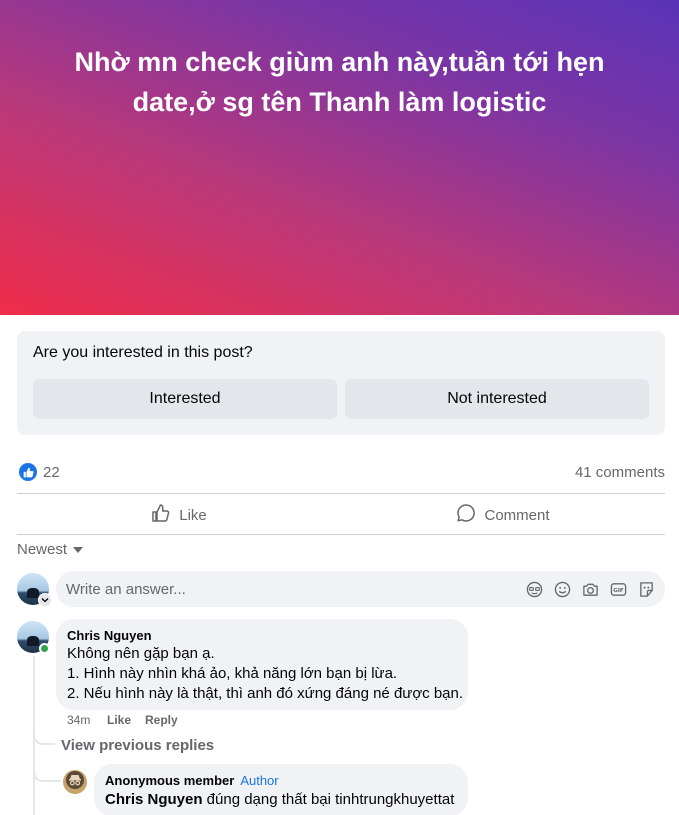  What do you see at coordinates (562, 589) in the screenshot?
I see `emoji-icon` at bounding box center [562, 589].